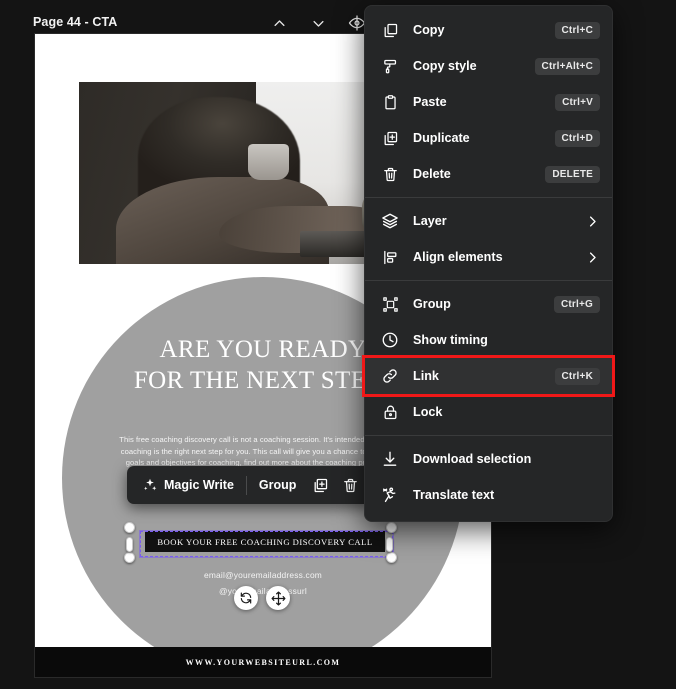 The image size is (676, 689). Describe the element at coordinates (390, 376) in the screenshot. I see `link-icon` at that location.